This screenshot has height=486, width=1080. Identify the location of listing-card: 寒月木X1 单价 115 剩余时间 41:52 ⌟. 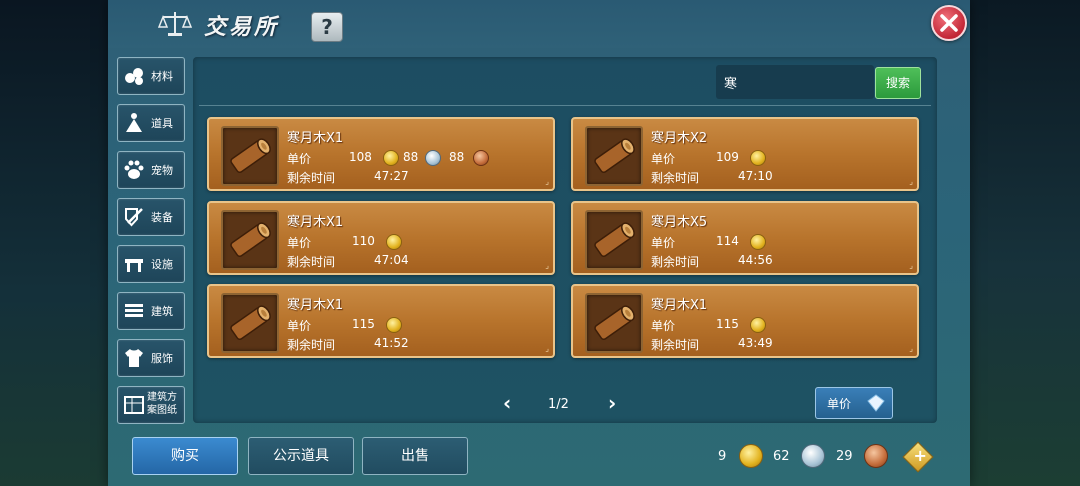
(381, 321).